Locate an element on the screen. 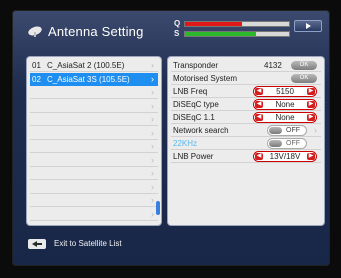 This screenshot has height=278, width=341. network-search-label: Network search is located at coordinates (201, 130).